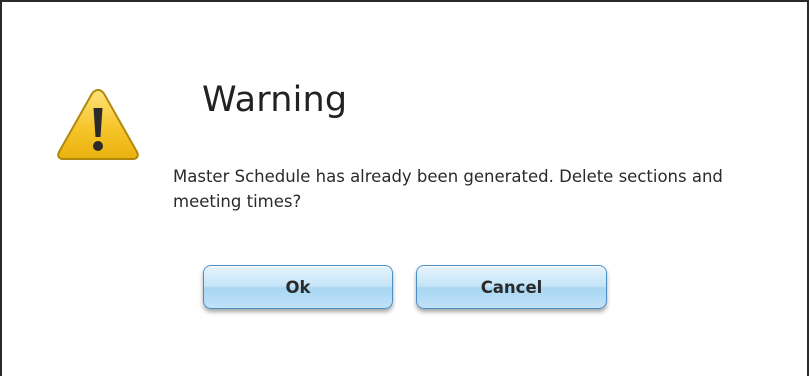  I want to click on cancel-button: Cancel, so click(511, 287).